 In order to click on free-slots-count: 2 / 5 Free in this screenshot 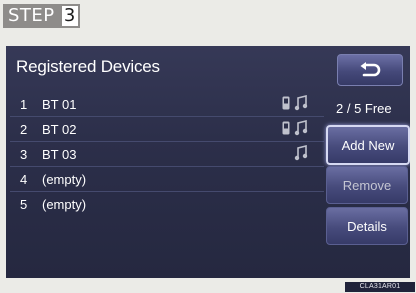, I will do `click(364, 108)`.